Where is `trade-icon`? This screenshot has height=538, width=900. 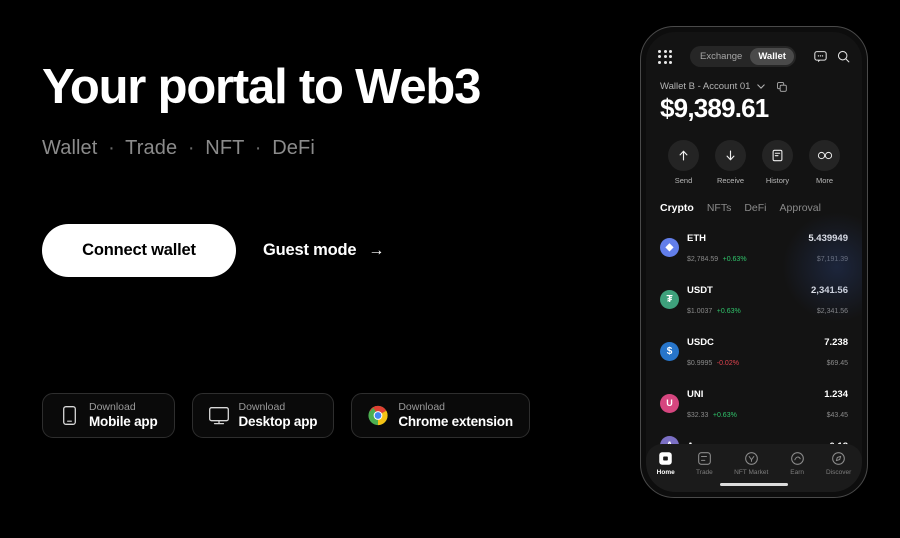 trade-icon is located at coordinates (704, 458).